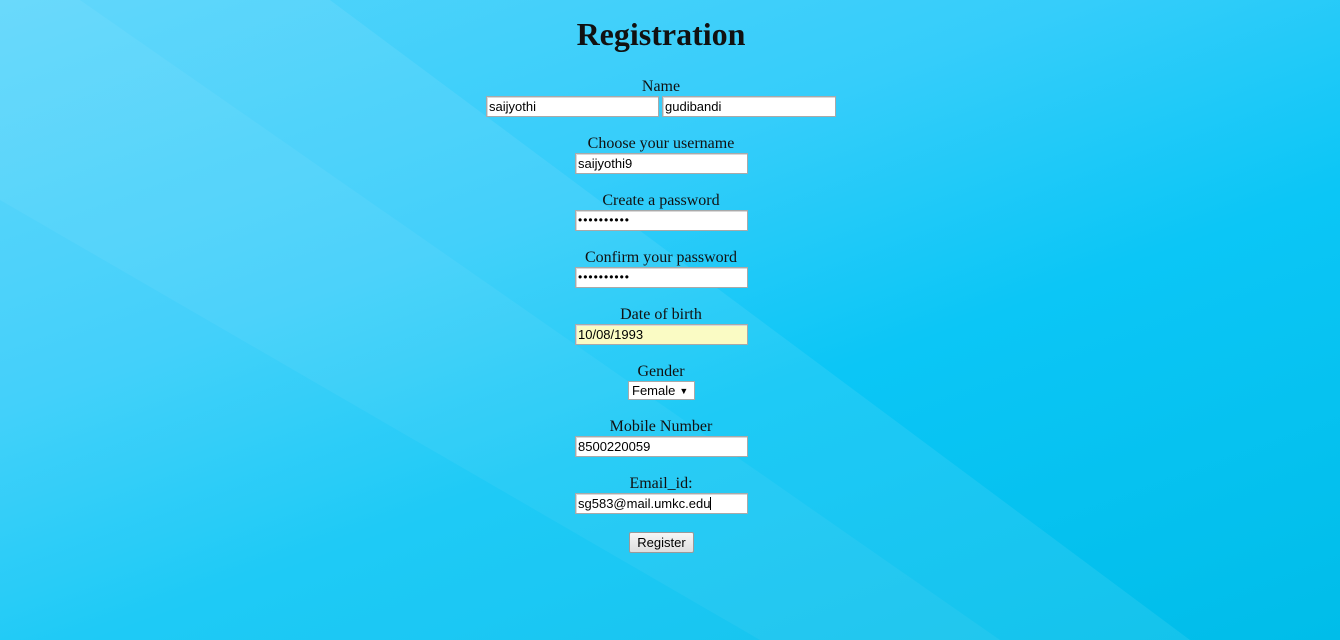 The image size is (1340, 640). What do you see at coordinates (661, 483) in the screenshot?
I see `email-label: Email_id:` at bounding box center [661, 483].